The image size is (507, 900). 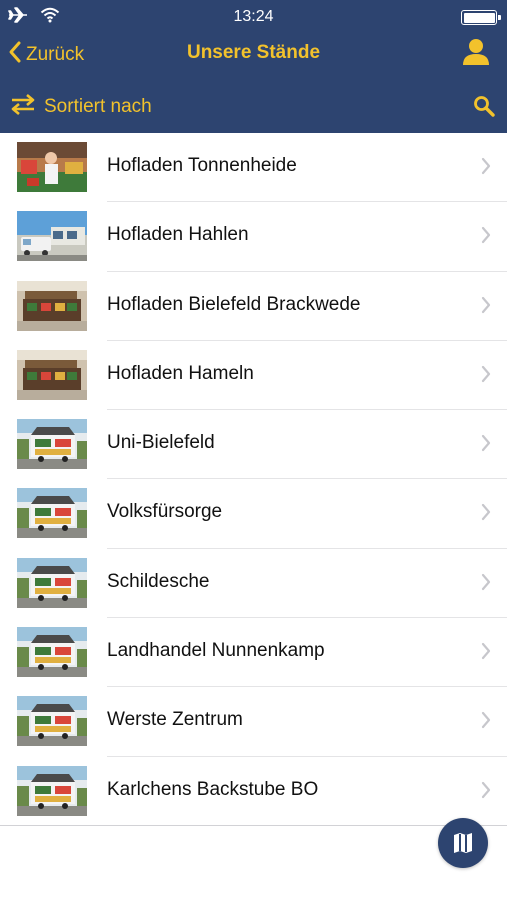 I want to click on list-item: Karlchens Backstube BO, so click(x=253, y=791).